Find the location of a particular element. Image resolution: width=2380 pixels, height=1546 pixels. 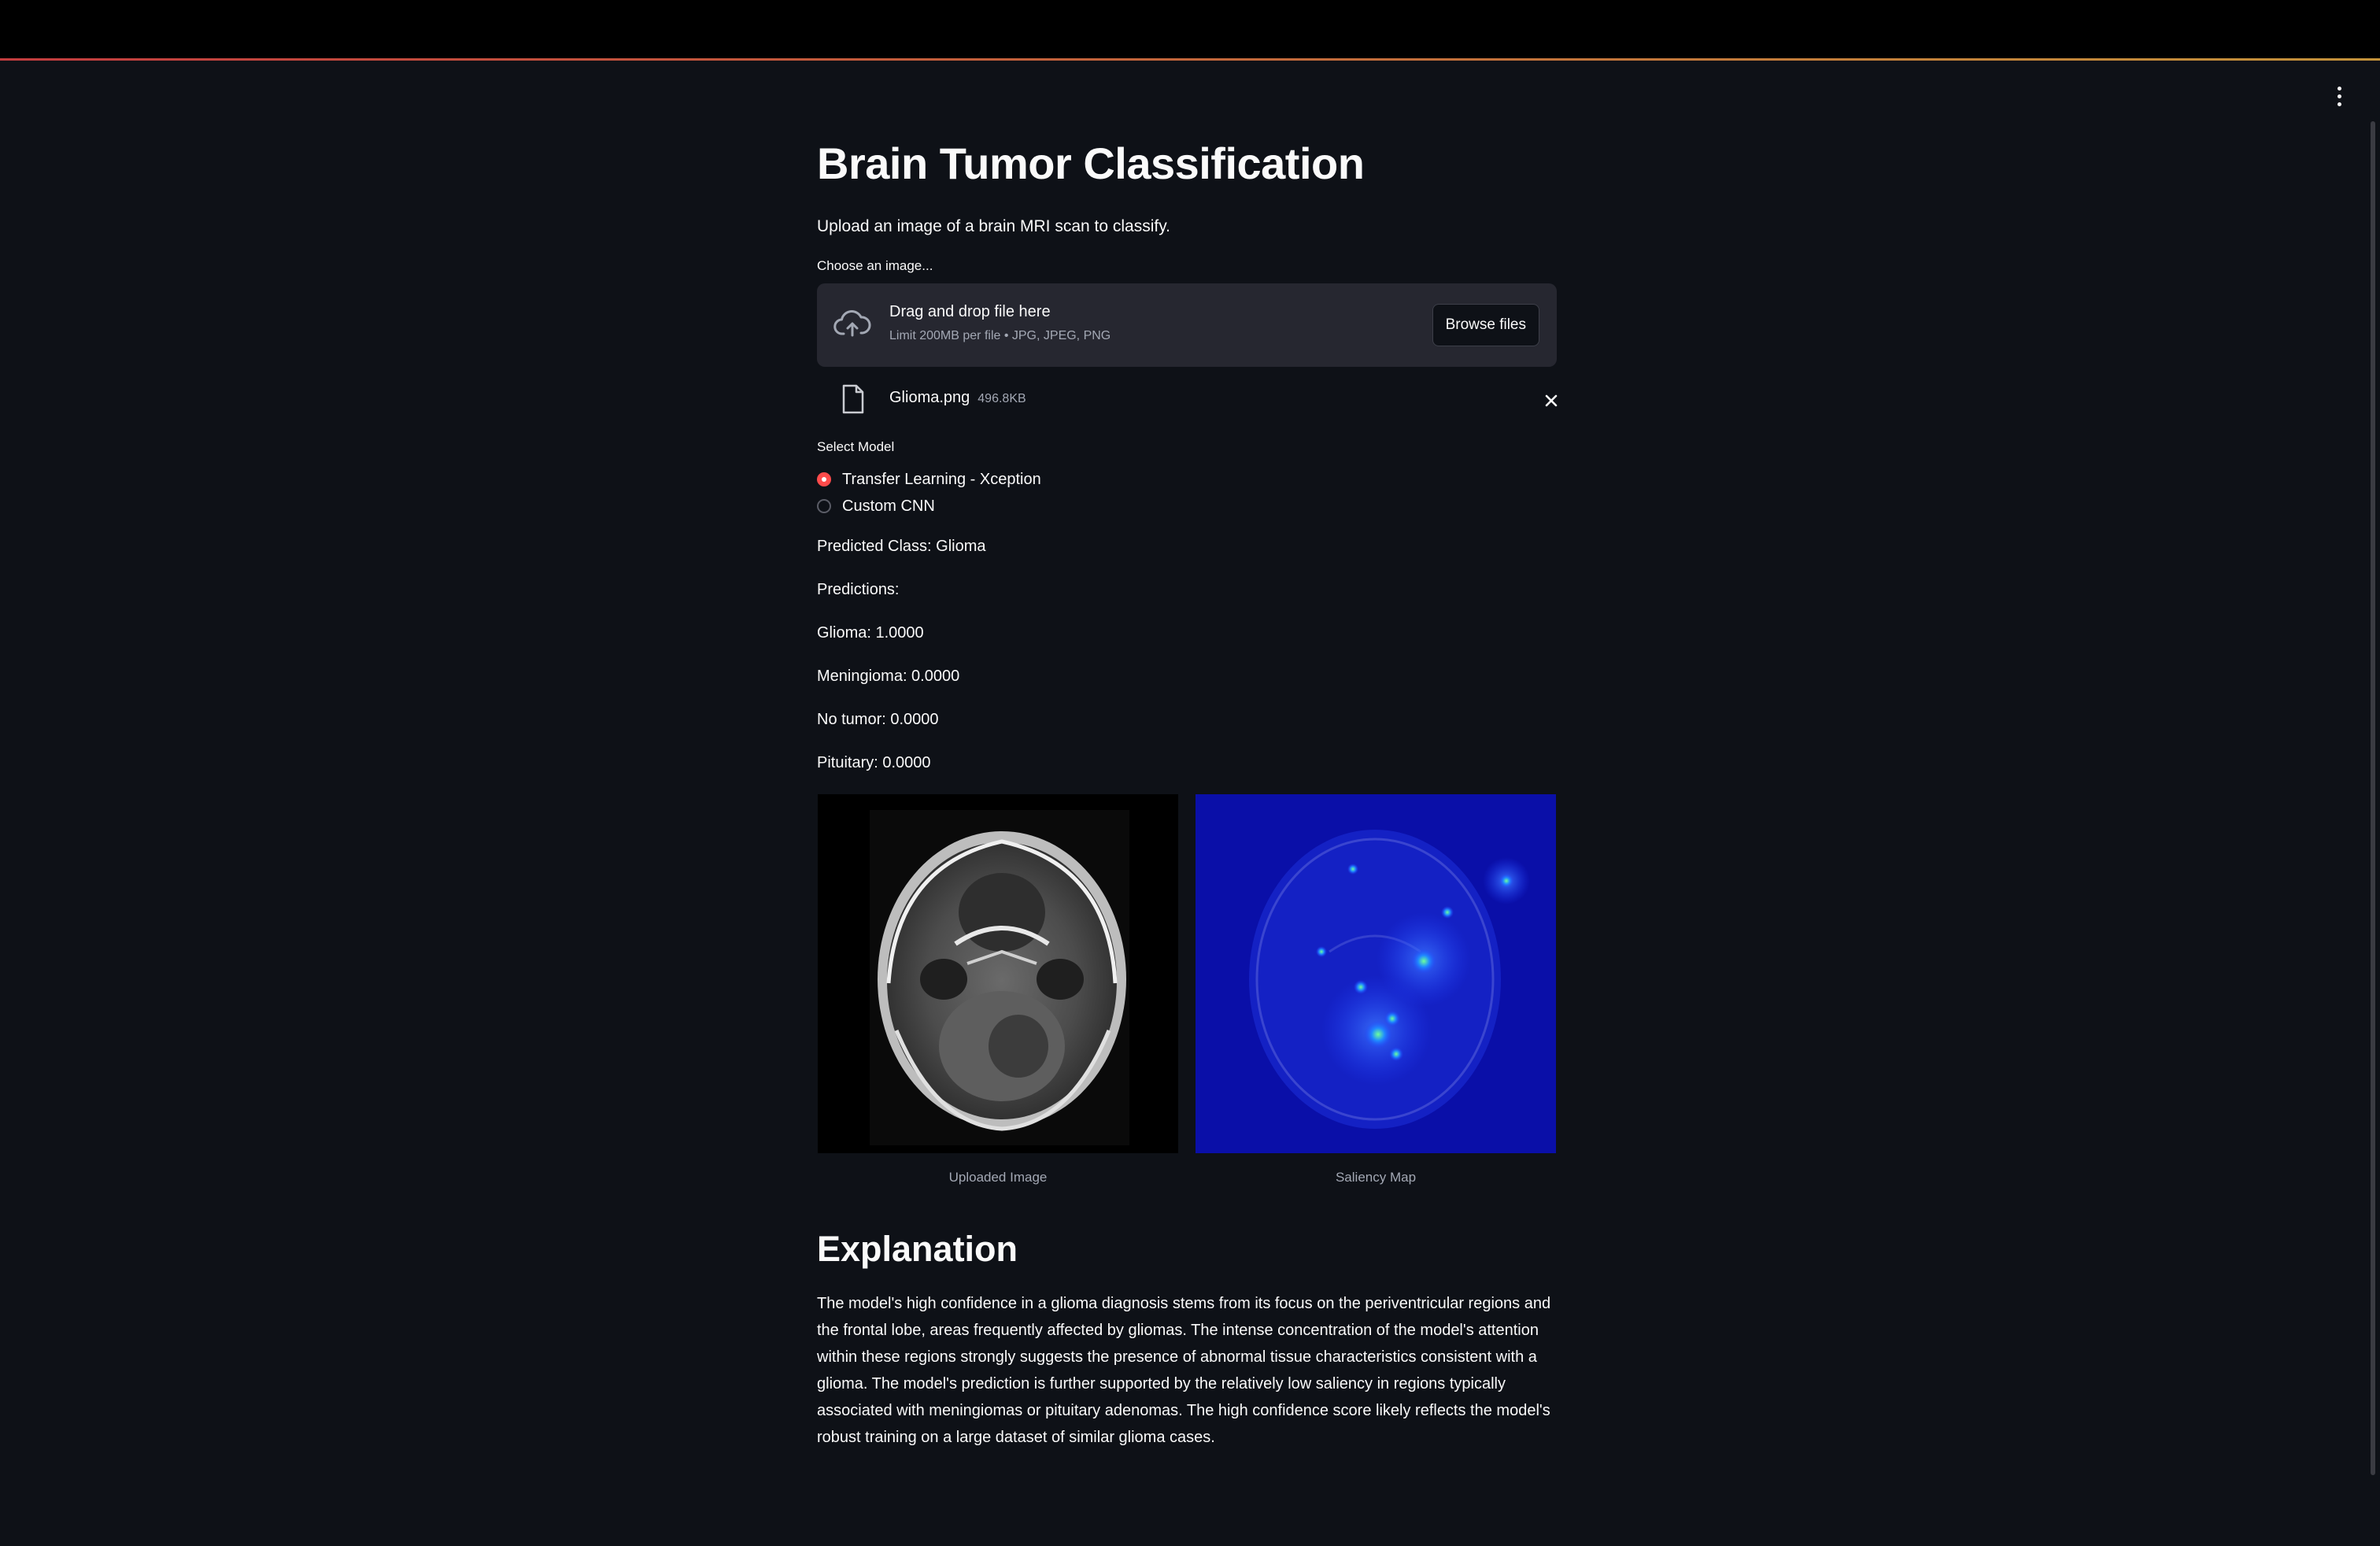

uploaded-file-row: Glioma.png 496.8KB is located at coordinates (1188, 398).